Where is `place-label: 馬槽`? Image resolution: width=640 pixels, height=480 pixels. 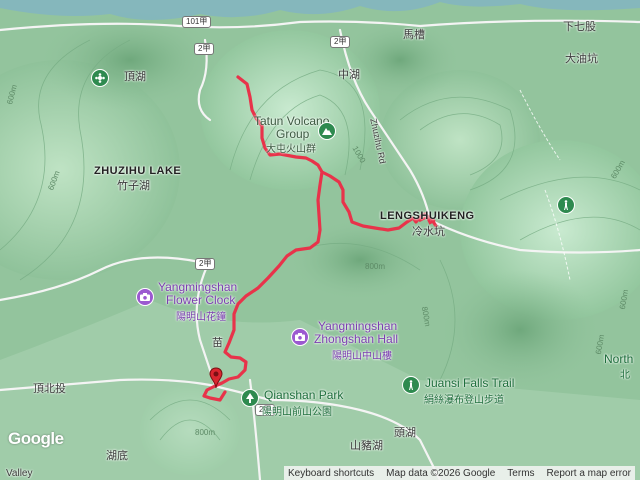 place-label: 馬槽 is located at coordinates (414, 35).